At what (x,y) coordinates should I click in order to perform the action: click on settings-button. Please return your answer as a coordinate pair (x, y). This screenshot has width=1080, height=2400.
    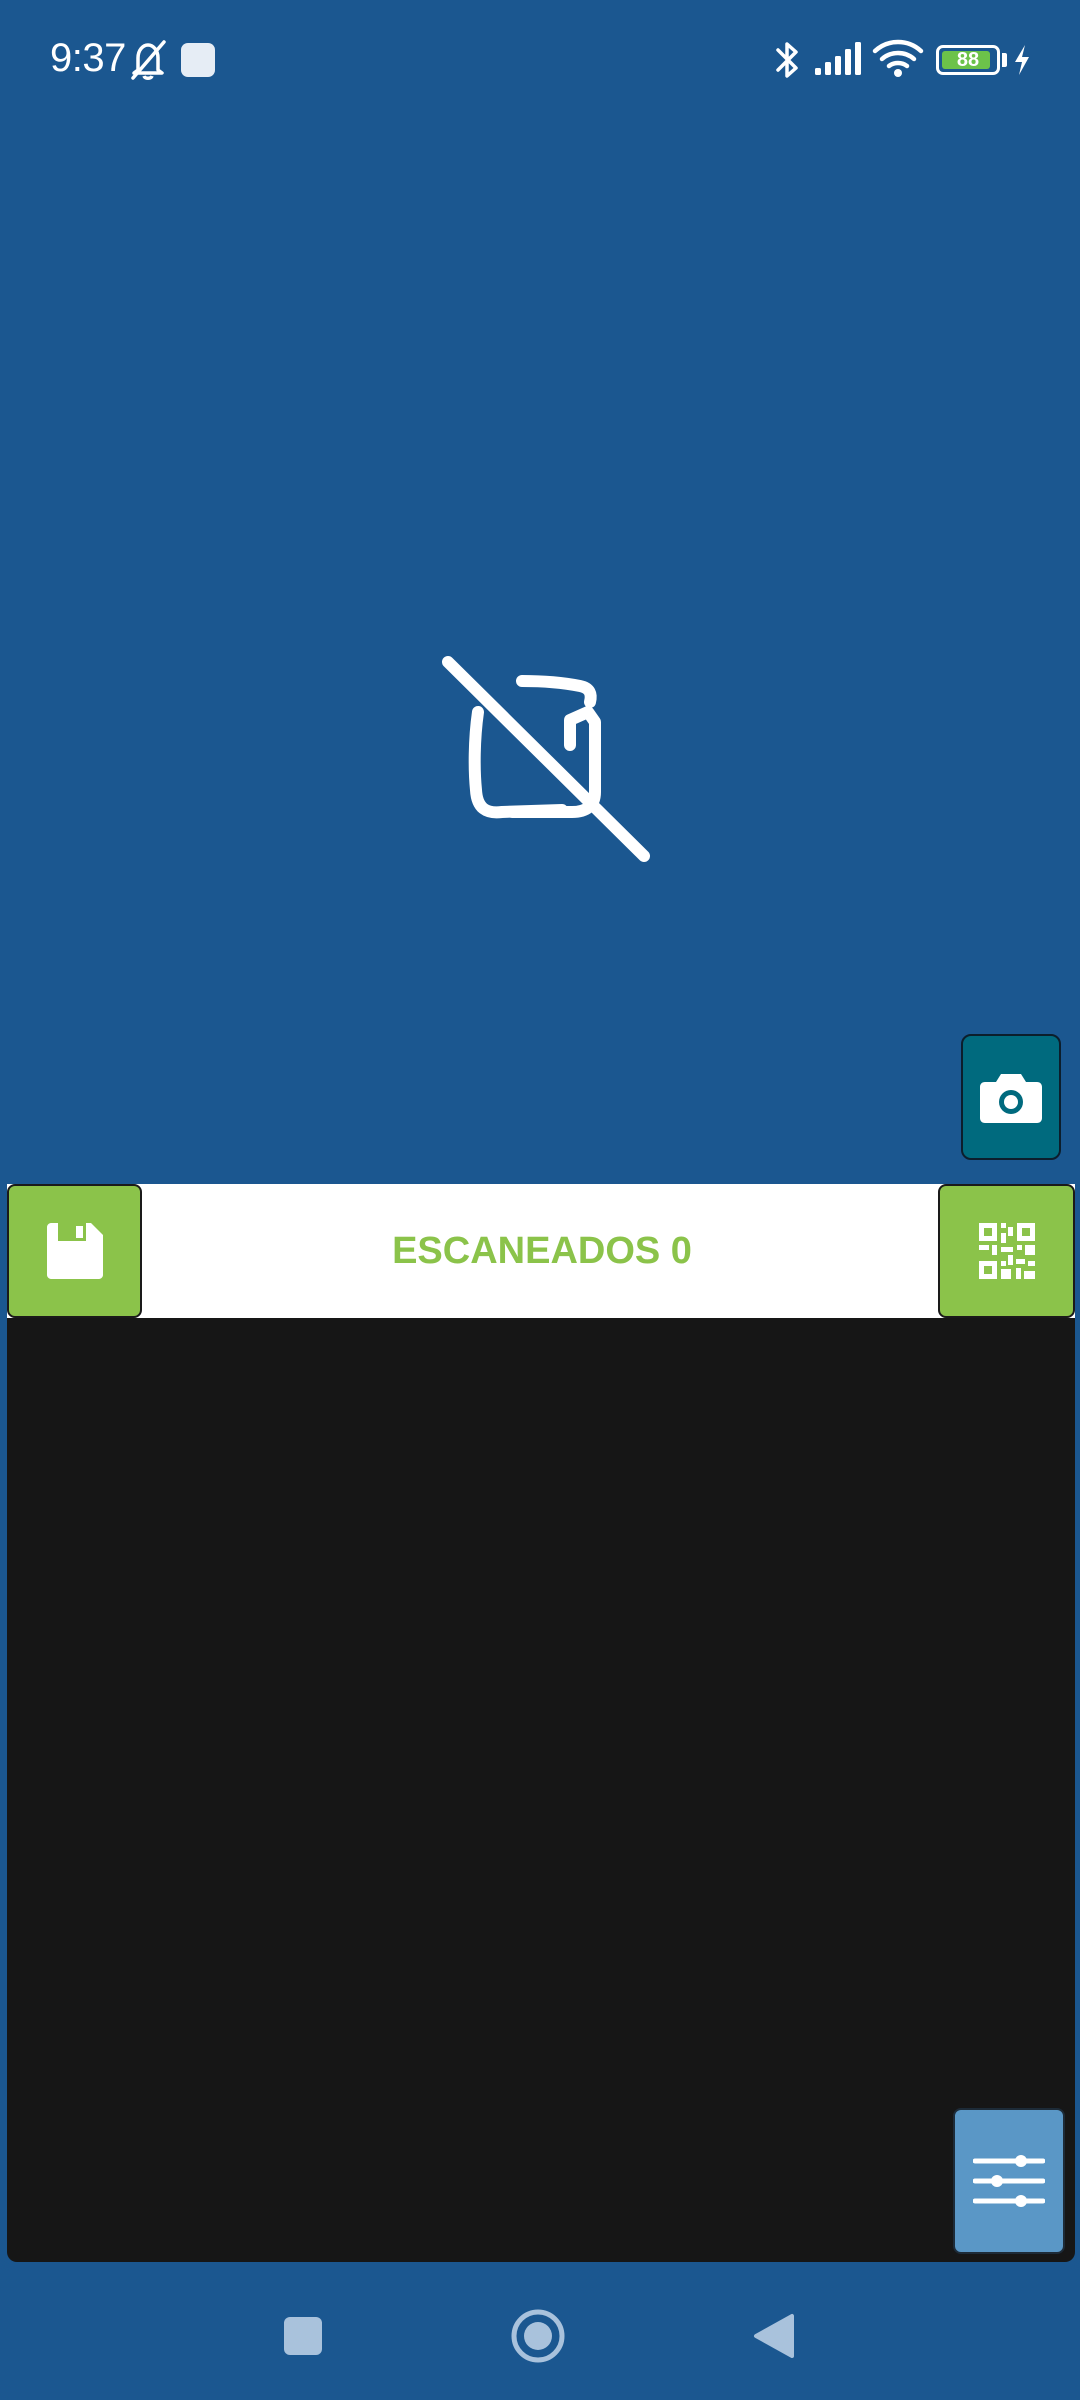
    Looking at the image, I should click on (1009, 2181).